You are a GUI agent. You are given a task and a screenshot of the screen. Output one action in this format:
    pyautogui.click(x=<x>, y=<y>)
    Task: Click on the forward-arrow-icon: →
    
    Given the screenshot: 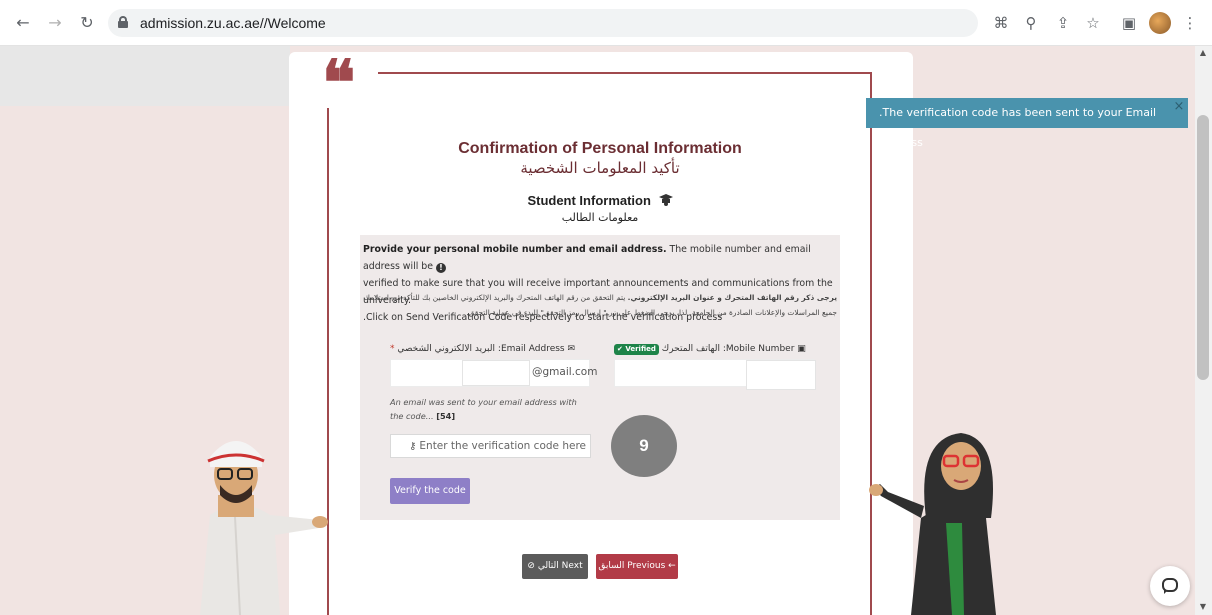 What is the action you would take?
    pyautogui.click(x=55, y=23)
    